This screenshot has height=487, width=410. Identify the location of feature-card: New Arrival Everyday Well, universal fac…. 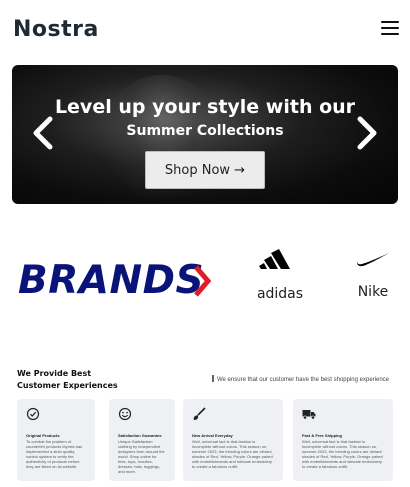
(233, 440).